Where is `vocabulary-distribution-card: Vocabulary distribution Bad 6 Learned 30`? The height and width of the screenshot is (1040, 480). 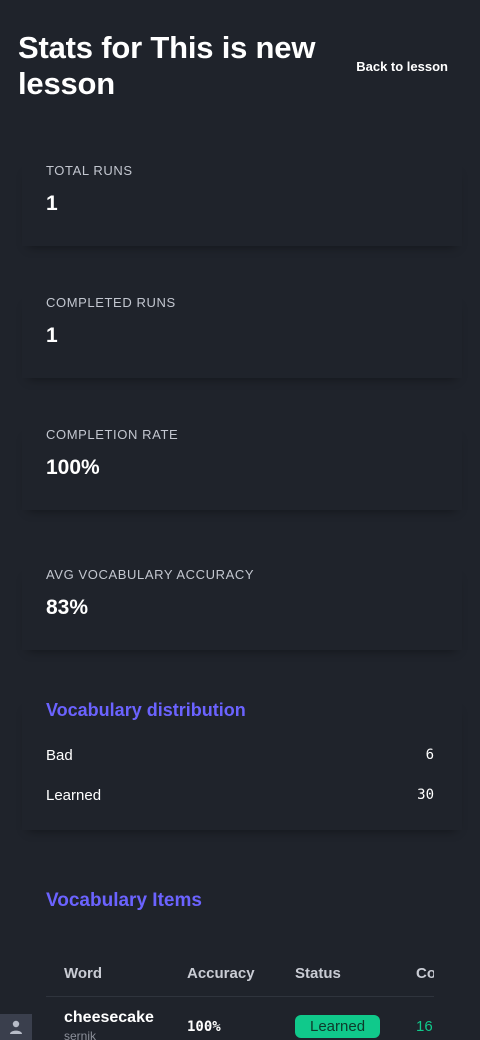
vocabulary-distribution-card: Vocabulary distribution Bad 6 Learned 30 is located at coordinates (242, 765).